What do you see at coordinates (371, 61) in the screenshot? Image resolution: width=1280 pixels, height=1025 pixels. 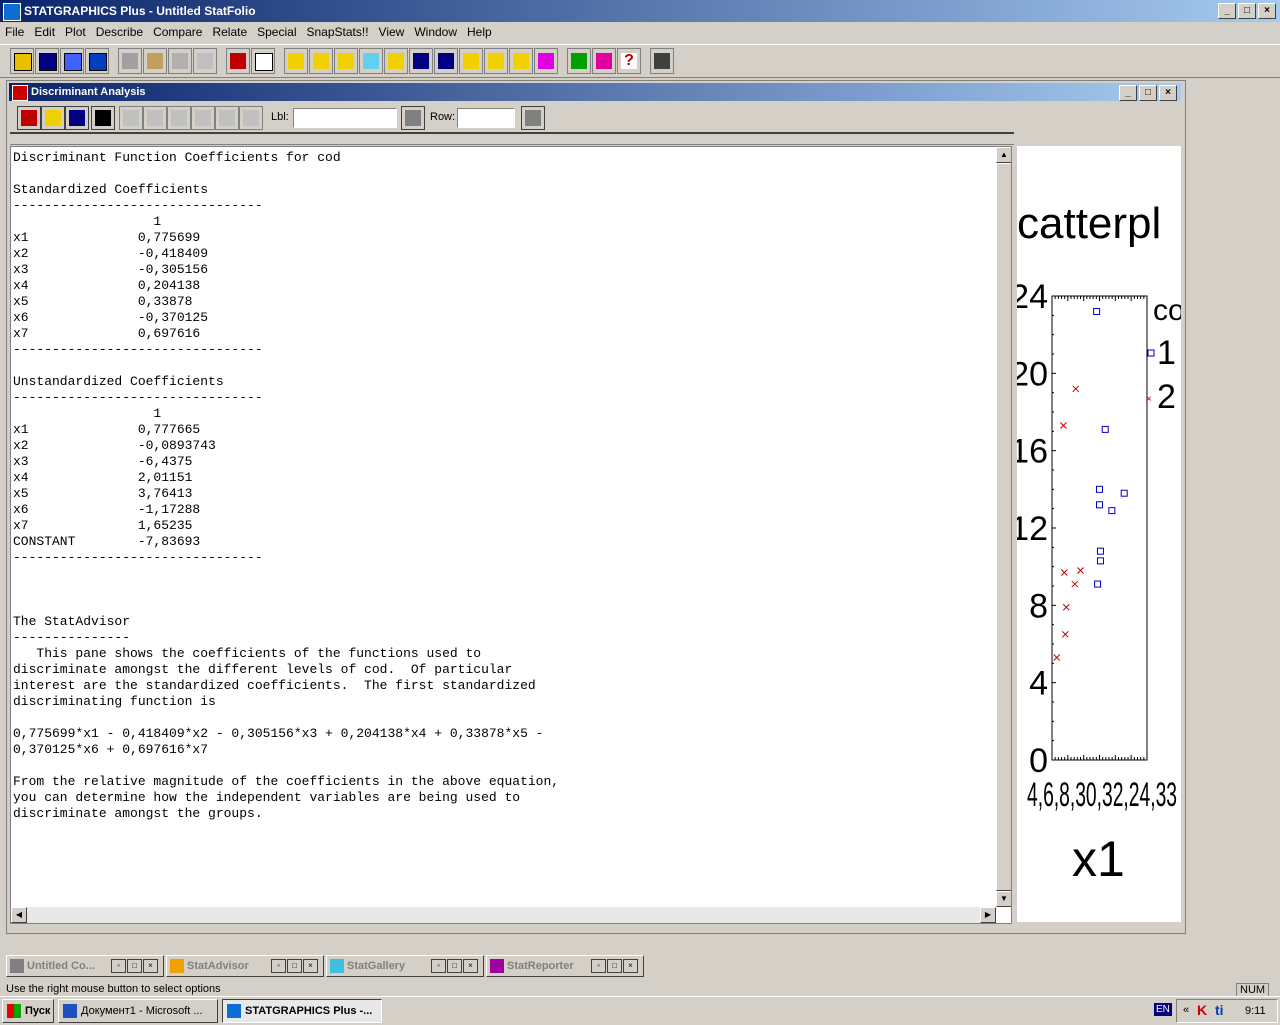 I see `xplot-button` at bounding box center [371, 61].